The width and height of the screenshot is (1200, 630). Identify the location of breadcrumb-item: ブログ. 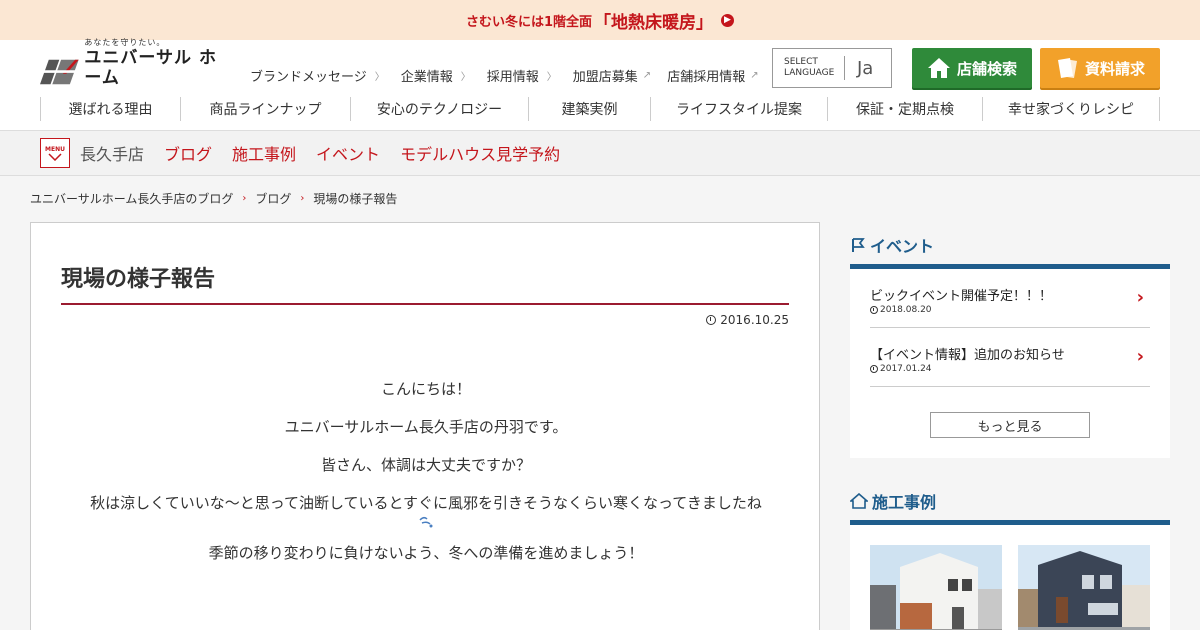
(273, 198).